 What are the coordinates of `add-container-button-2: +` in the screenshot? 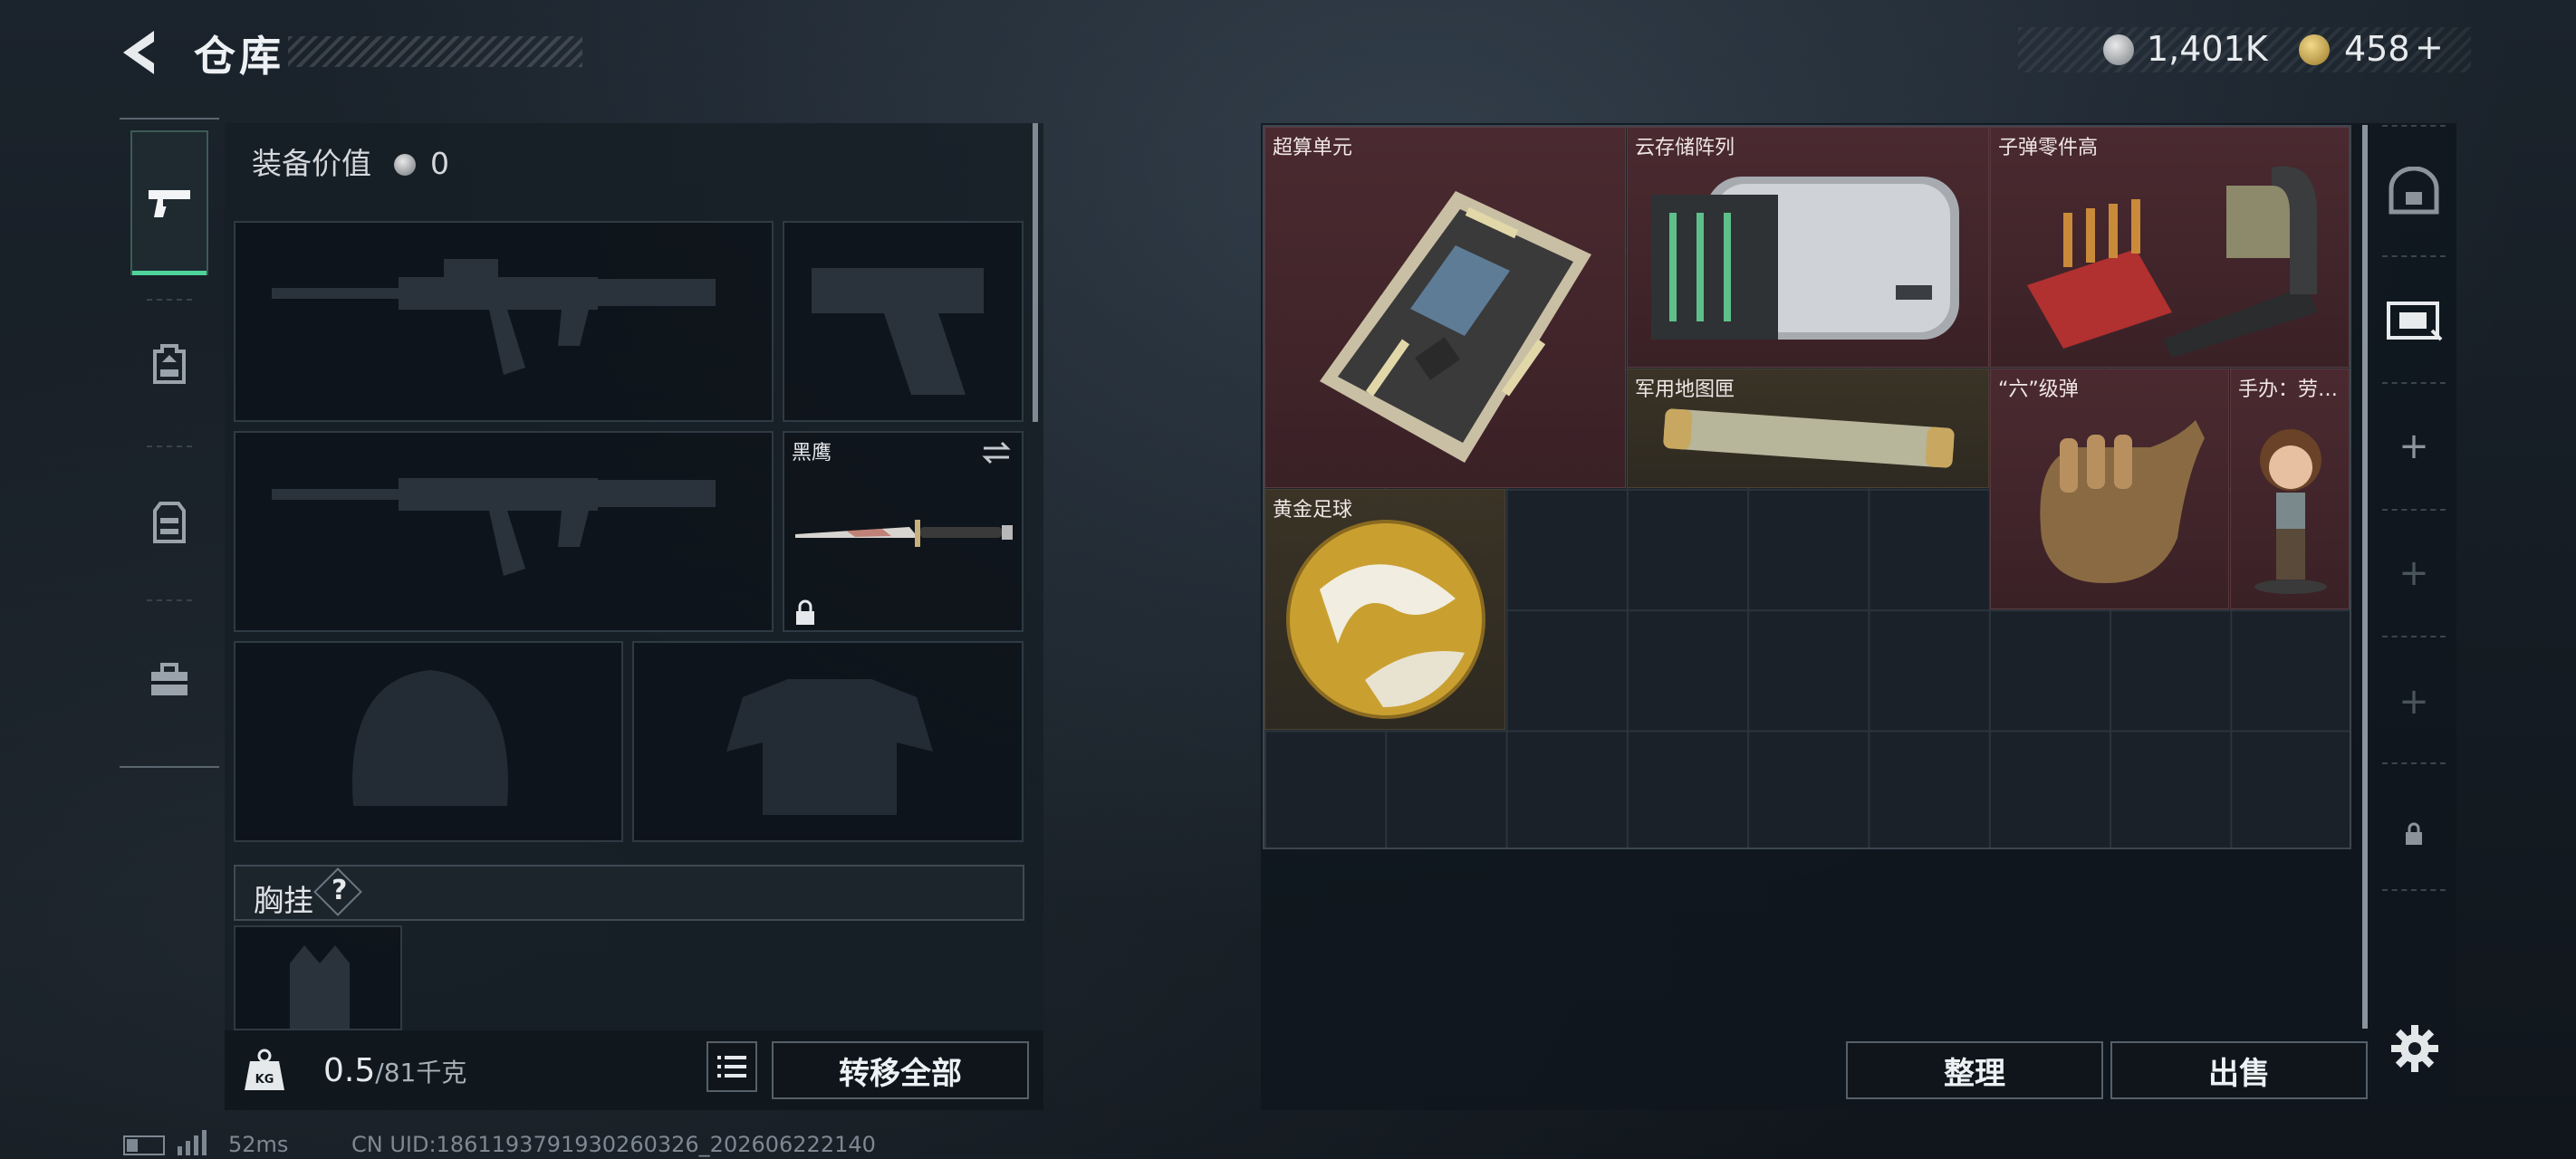 It's located at (2414, 573).